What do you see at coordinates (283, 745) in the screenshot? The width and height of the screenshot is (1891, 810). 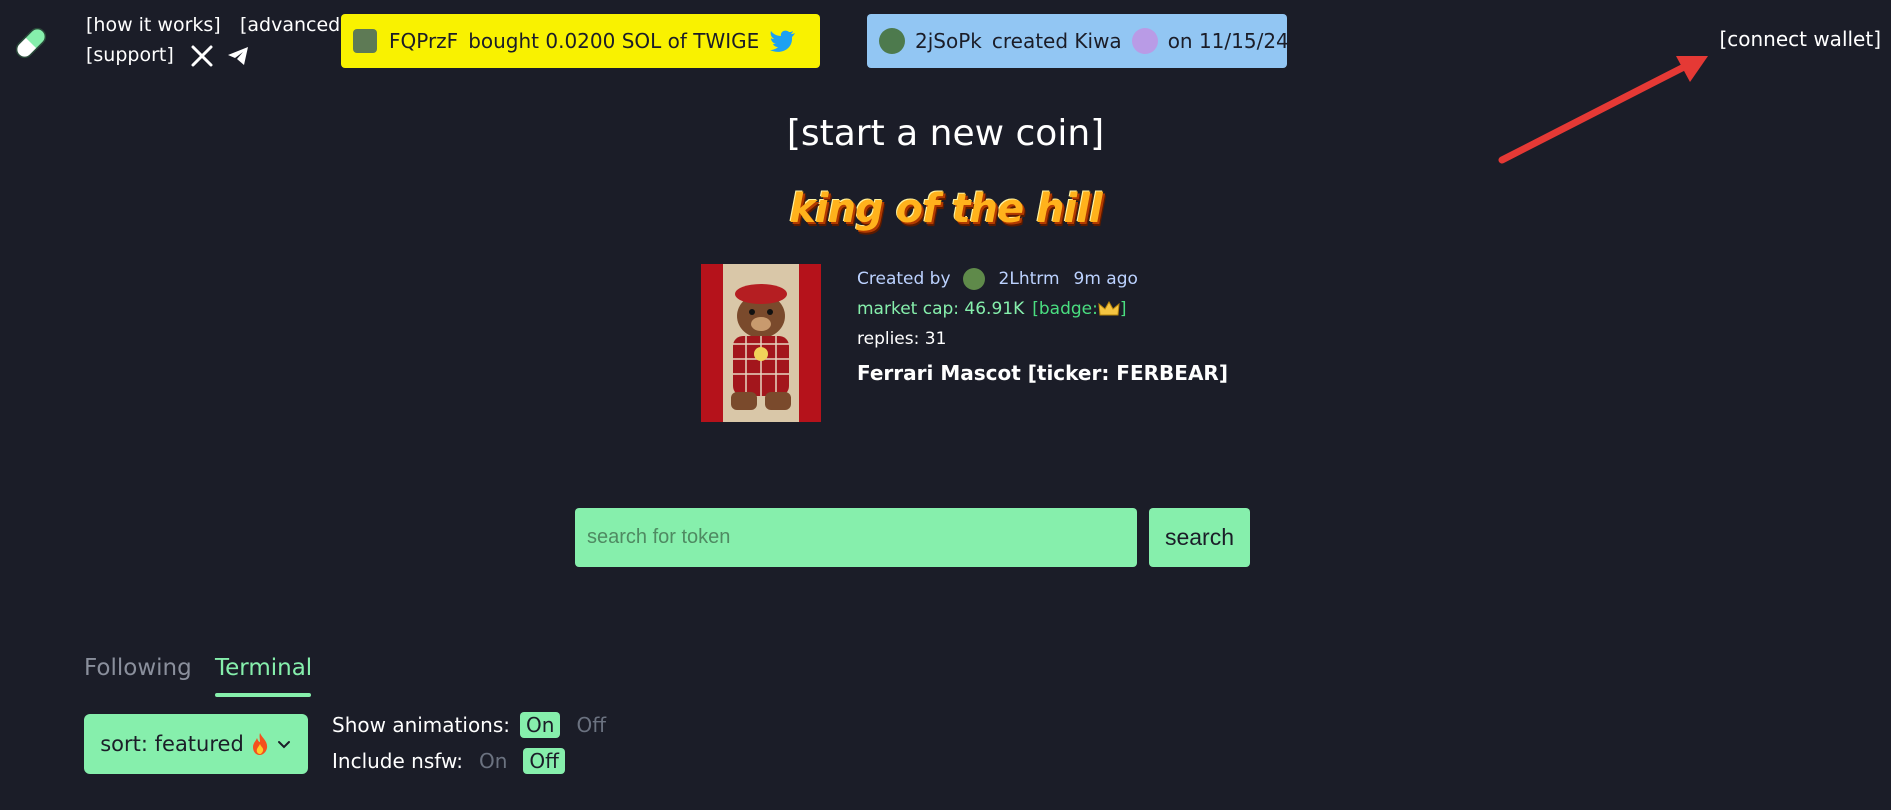 I see `chevron-down-icon` at bounding box center [283, 745].